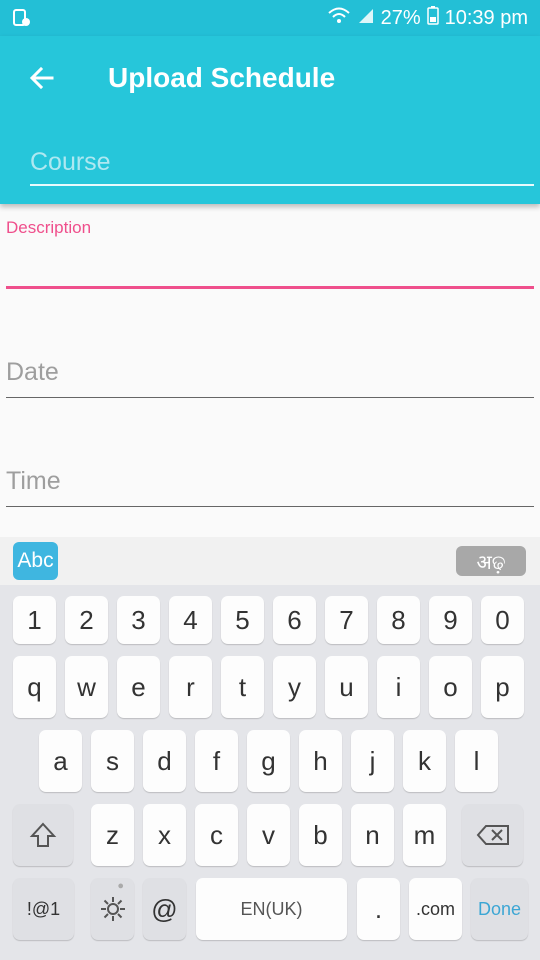 The width and height of the screenshot is (540, 960). Describe the element at coordinates (270, 487) in the screenshot. I see `time-input: Time` at that location.